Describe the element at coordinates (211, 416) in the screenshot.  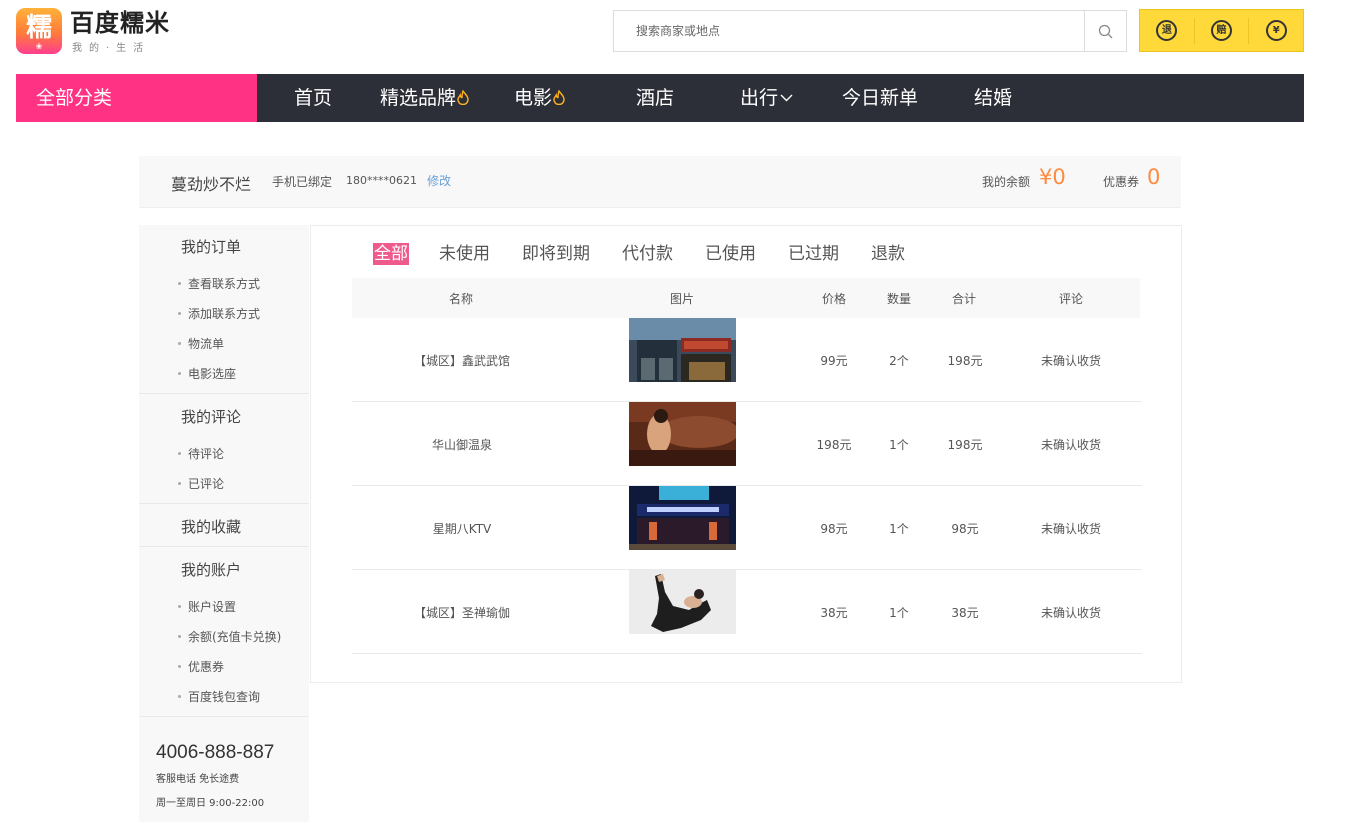
I see `sidebar-heading-reviews: 我的评论` at that location.